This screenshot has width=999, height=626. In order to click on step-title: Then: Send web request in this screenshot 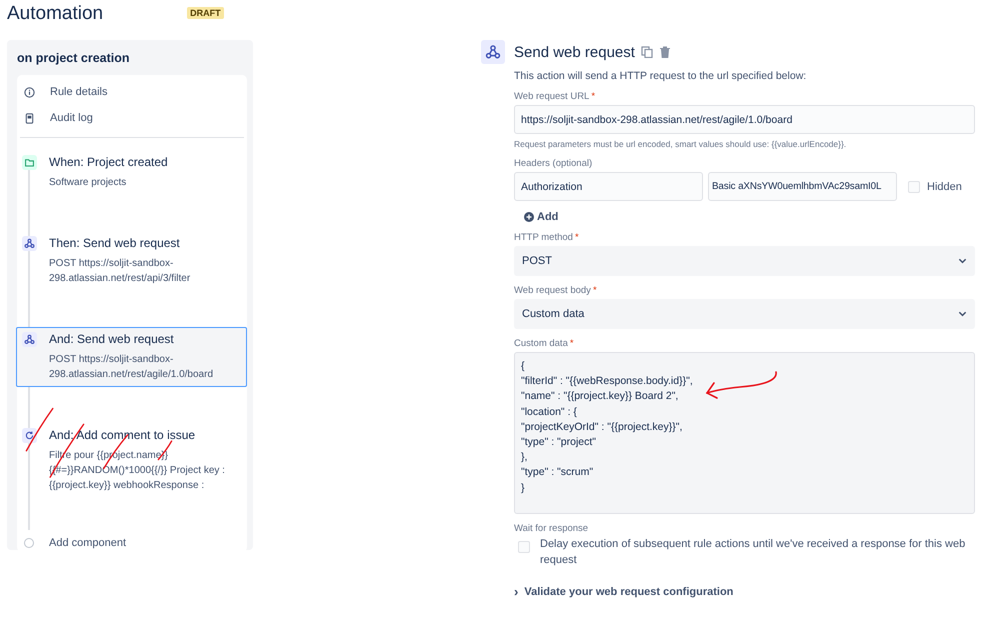, I will do `click(115, 243)`.